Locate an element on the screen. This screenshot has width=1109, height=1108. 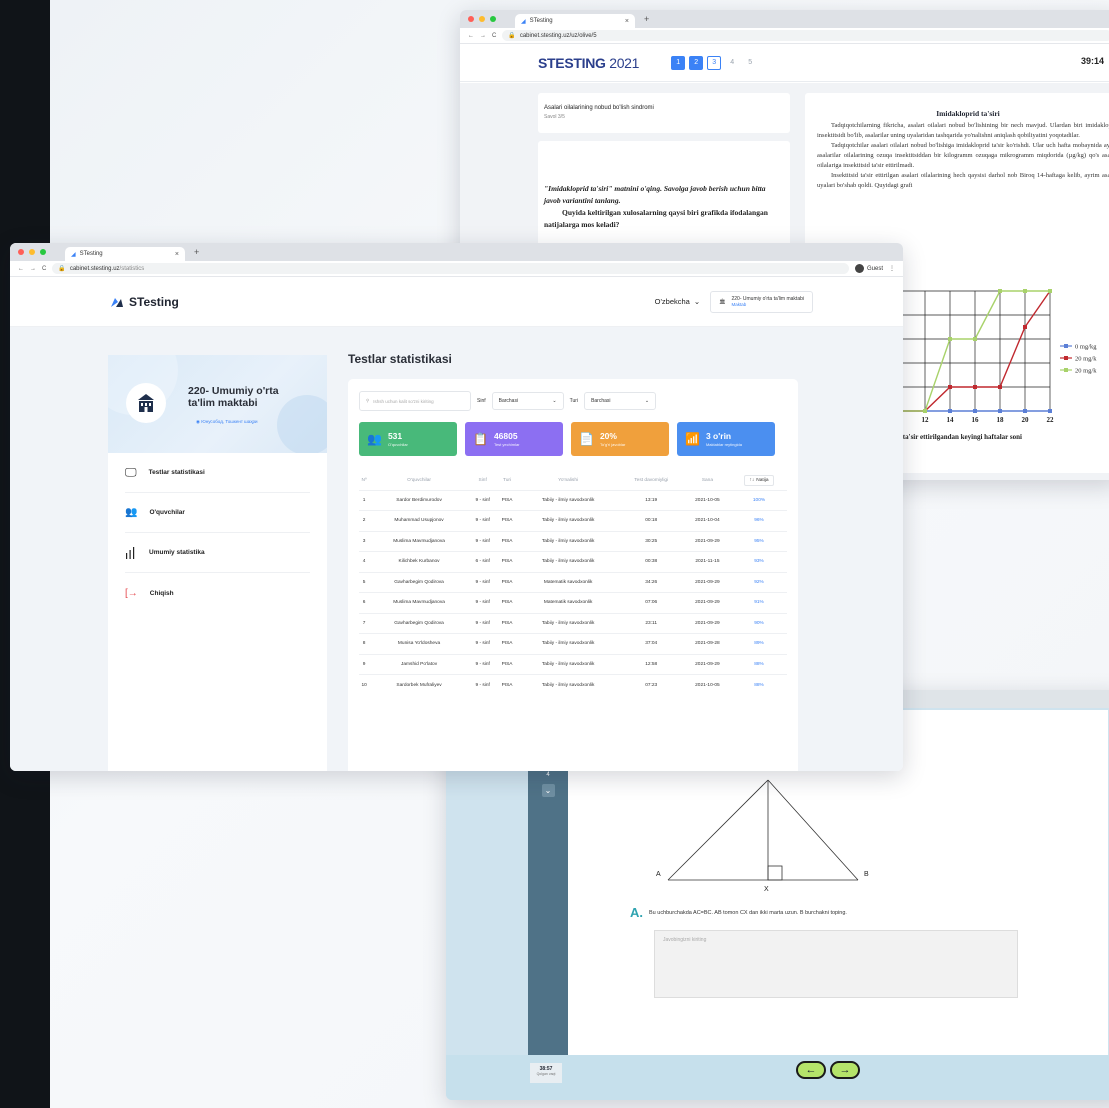
nav-buttons: ← → is located at coordinates (828, 1070).